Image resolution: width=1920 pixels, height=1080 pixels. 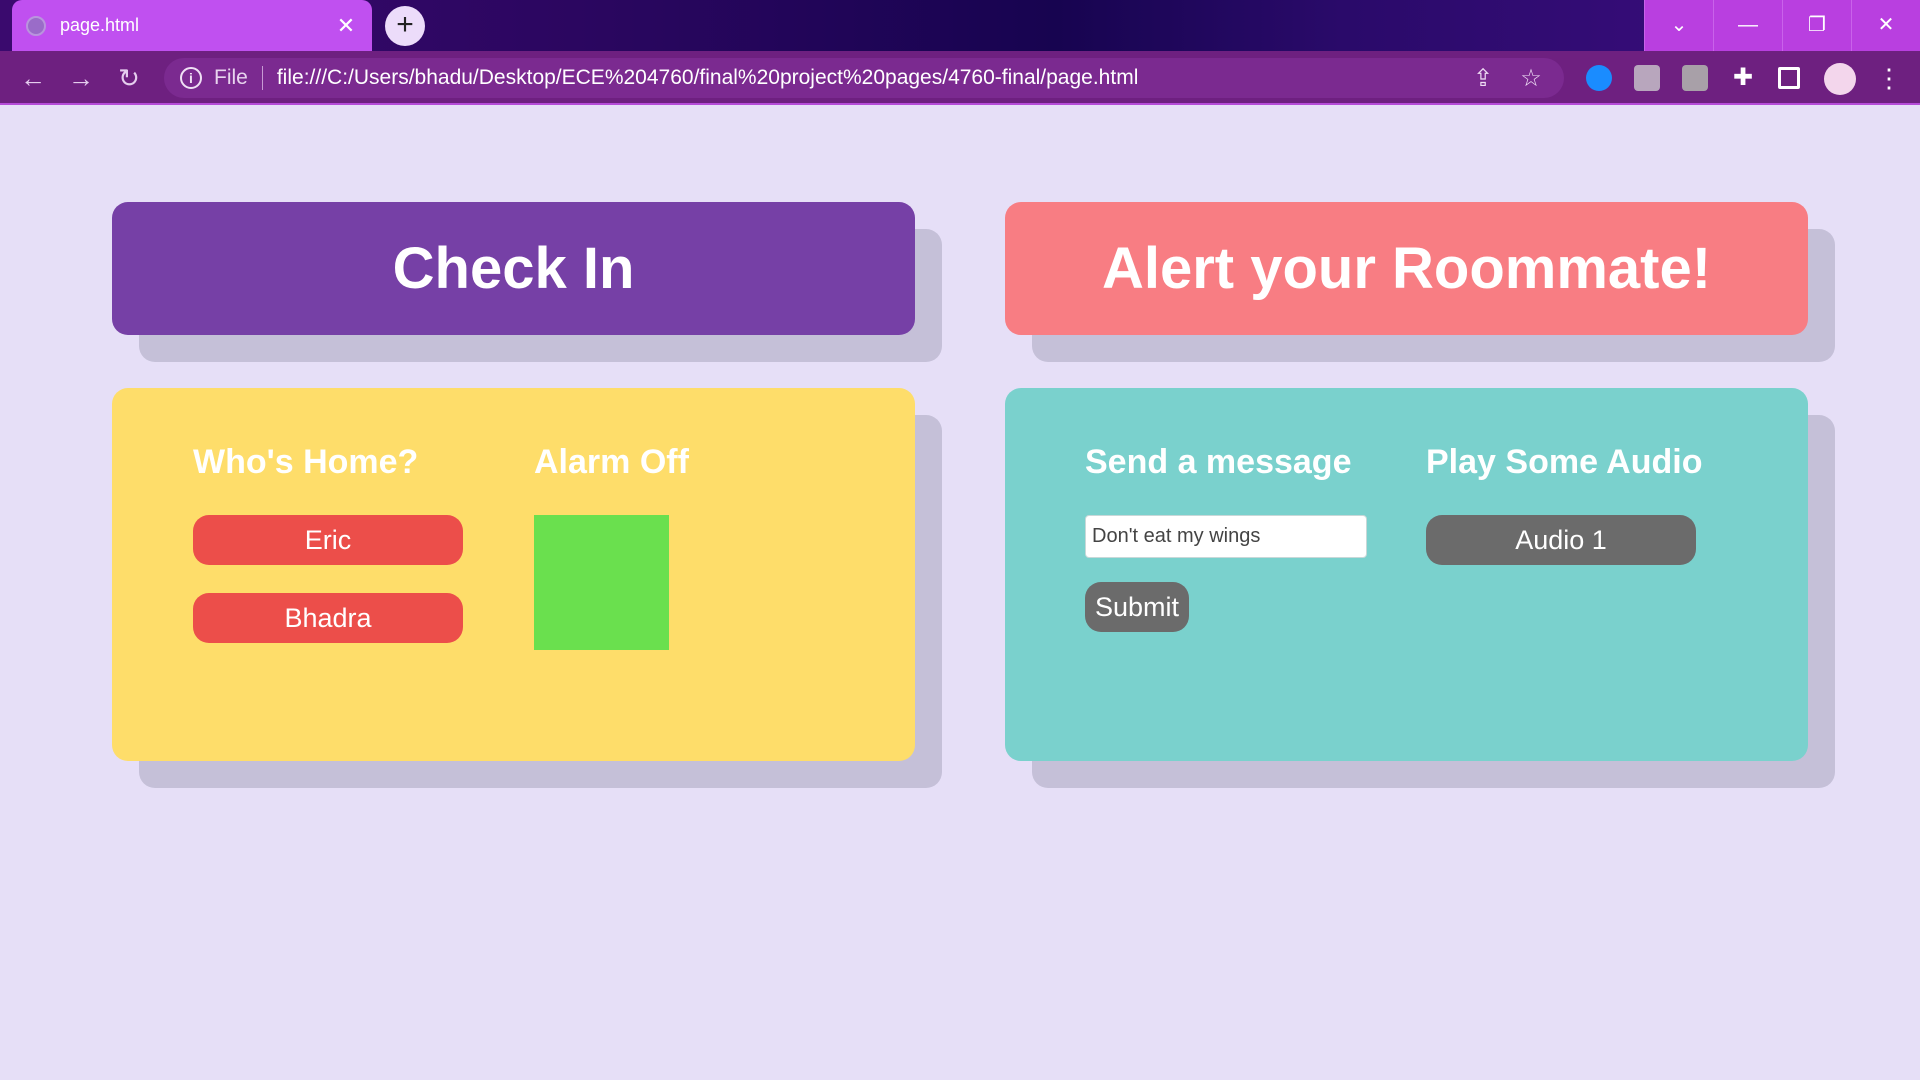 What do you see at coordinates (262, 78) in the screenshot?
I see `omnibox-divider` at bounding box center [262, 78].